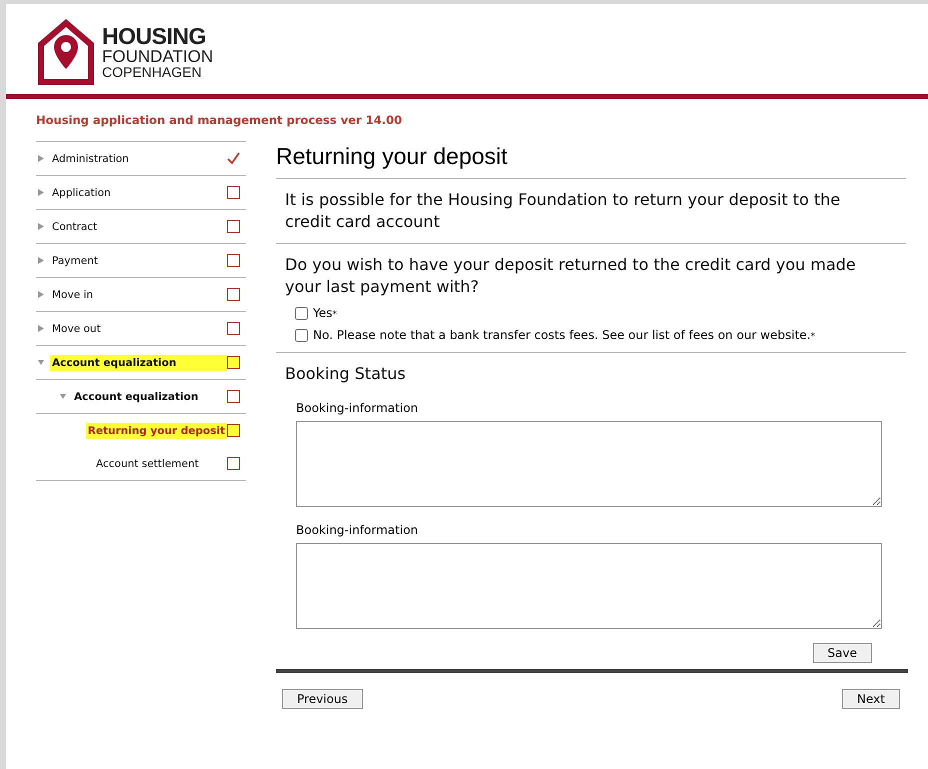 The width and height of the screenshot is (928, 769). Describe the element at coordinates (138, 294) in the screenshot. I see `sidebar-item: Move in` at that location.